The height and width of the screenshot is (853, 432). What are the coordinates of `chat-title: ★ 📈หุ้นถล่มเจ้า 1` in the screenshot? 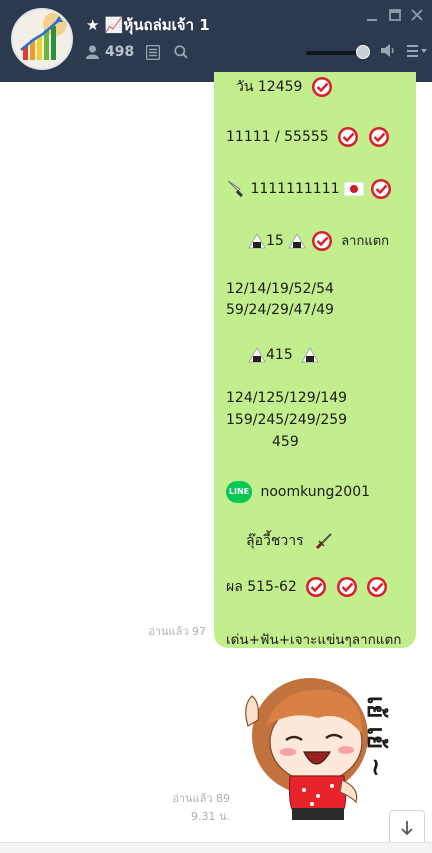 It's located at (148, 25).